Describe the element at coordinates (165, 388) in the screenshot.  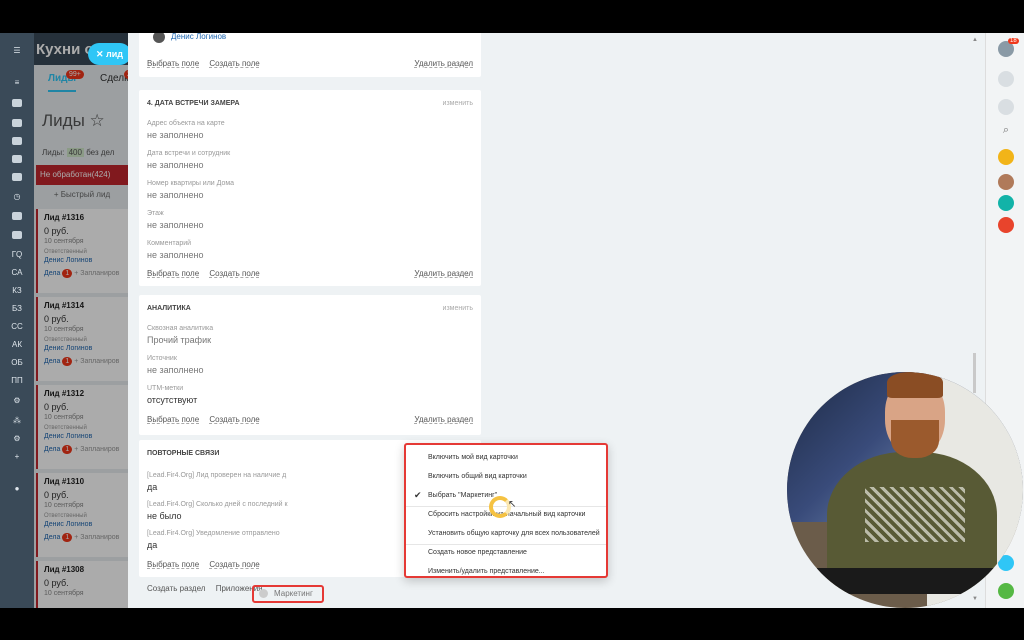
I see `field-label: UTM-метки` at that location.